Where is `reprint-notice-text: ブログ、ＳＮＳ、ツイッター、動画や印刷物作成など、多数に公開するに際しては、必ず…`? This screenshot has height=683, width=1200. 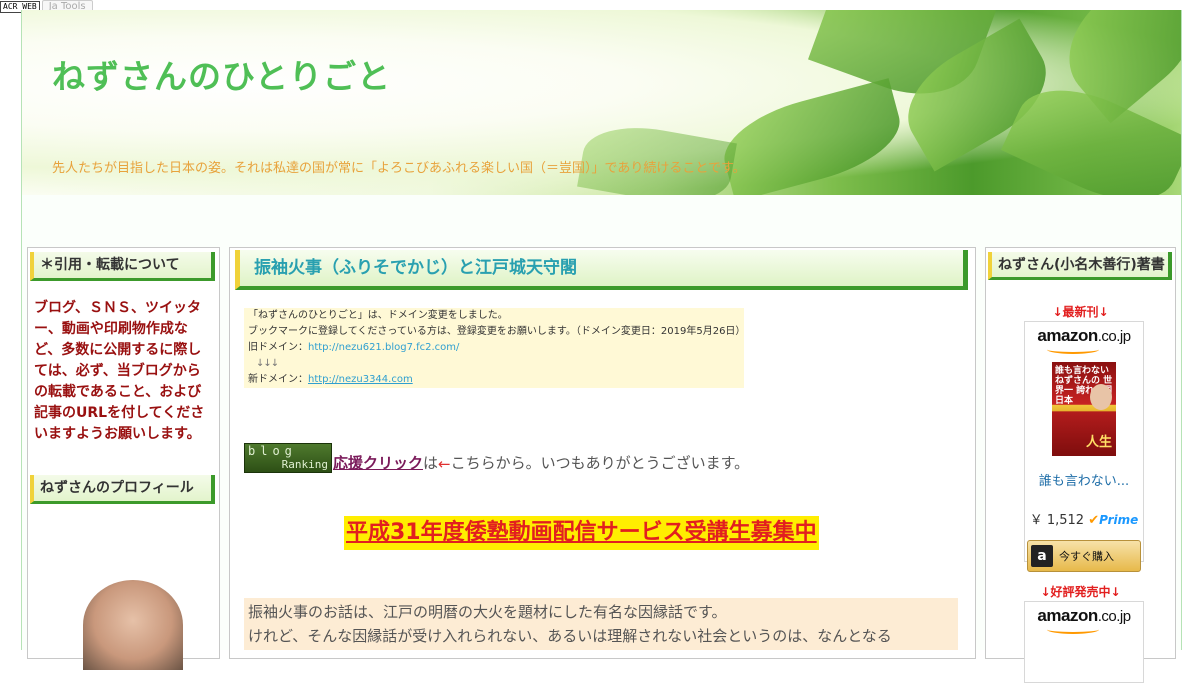
reprint-notice-text: ブログ、ＳＮＳ、ツイッター、動画や印刷物作成など、多数に公開するに際しては、必ず… is located at coordinates (119, 371).